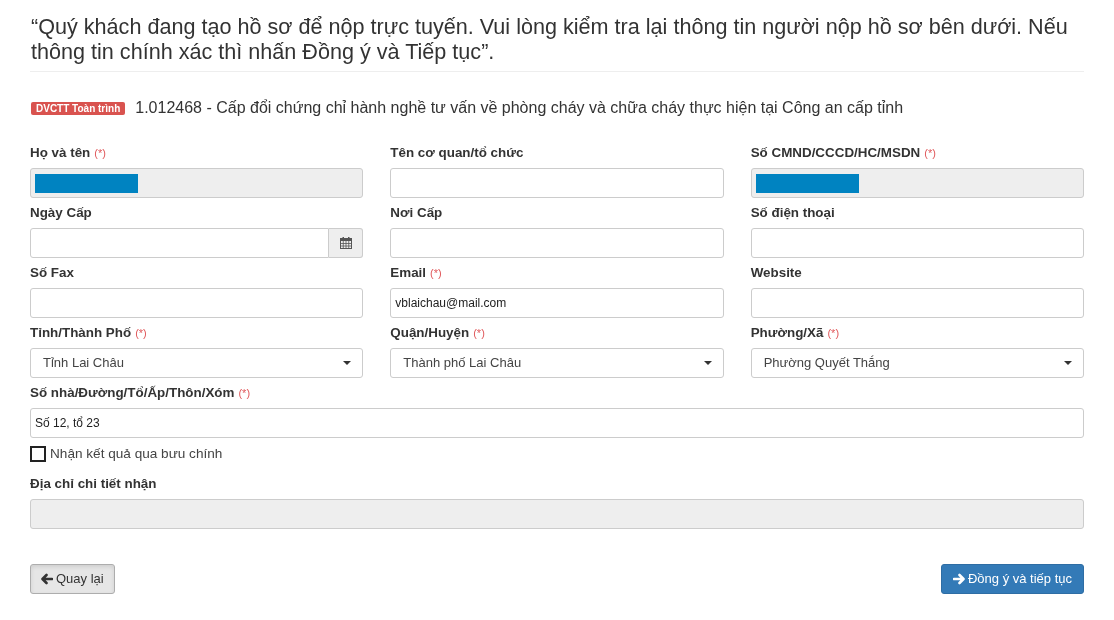 The width and height of the screenshot is (1114, 620). Describe the element at coordinates (93, 484) in the screenshot. I see `field-label: Địa chỉ chi tiết nhận` at that location.